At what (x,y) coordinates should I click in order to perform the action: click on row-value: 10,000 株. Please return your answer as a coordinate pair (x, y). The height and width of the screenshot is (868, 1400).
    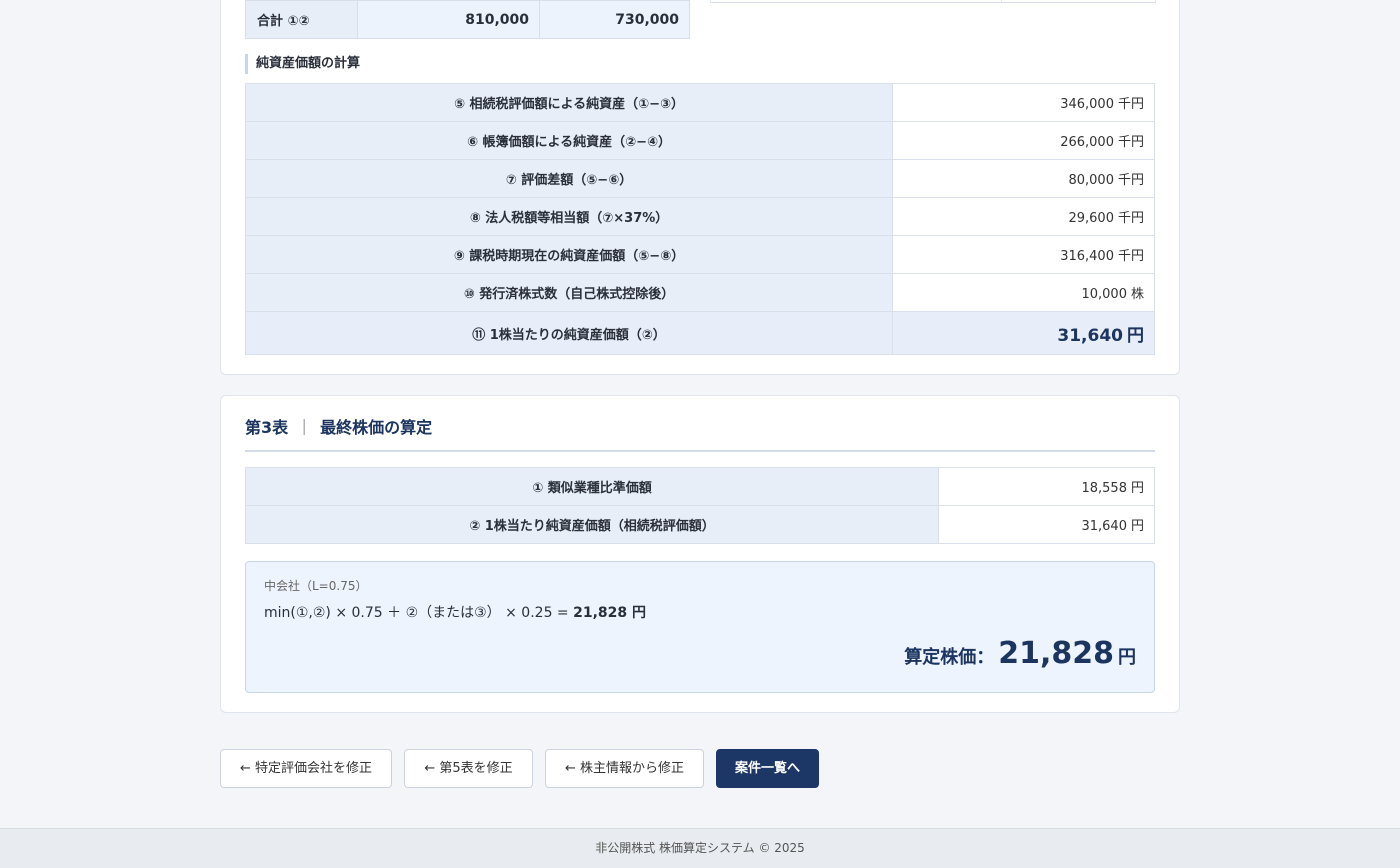
    Looking at the image, I should click on (1023, 292).